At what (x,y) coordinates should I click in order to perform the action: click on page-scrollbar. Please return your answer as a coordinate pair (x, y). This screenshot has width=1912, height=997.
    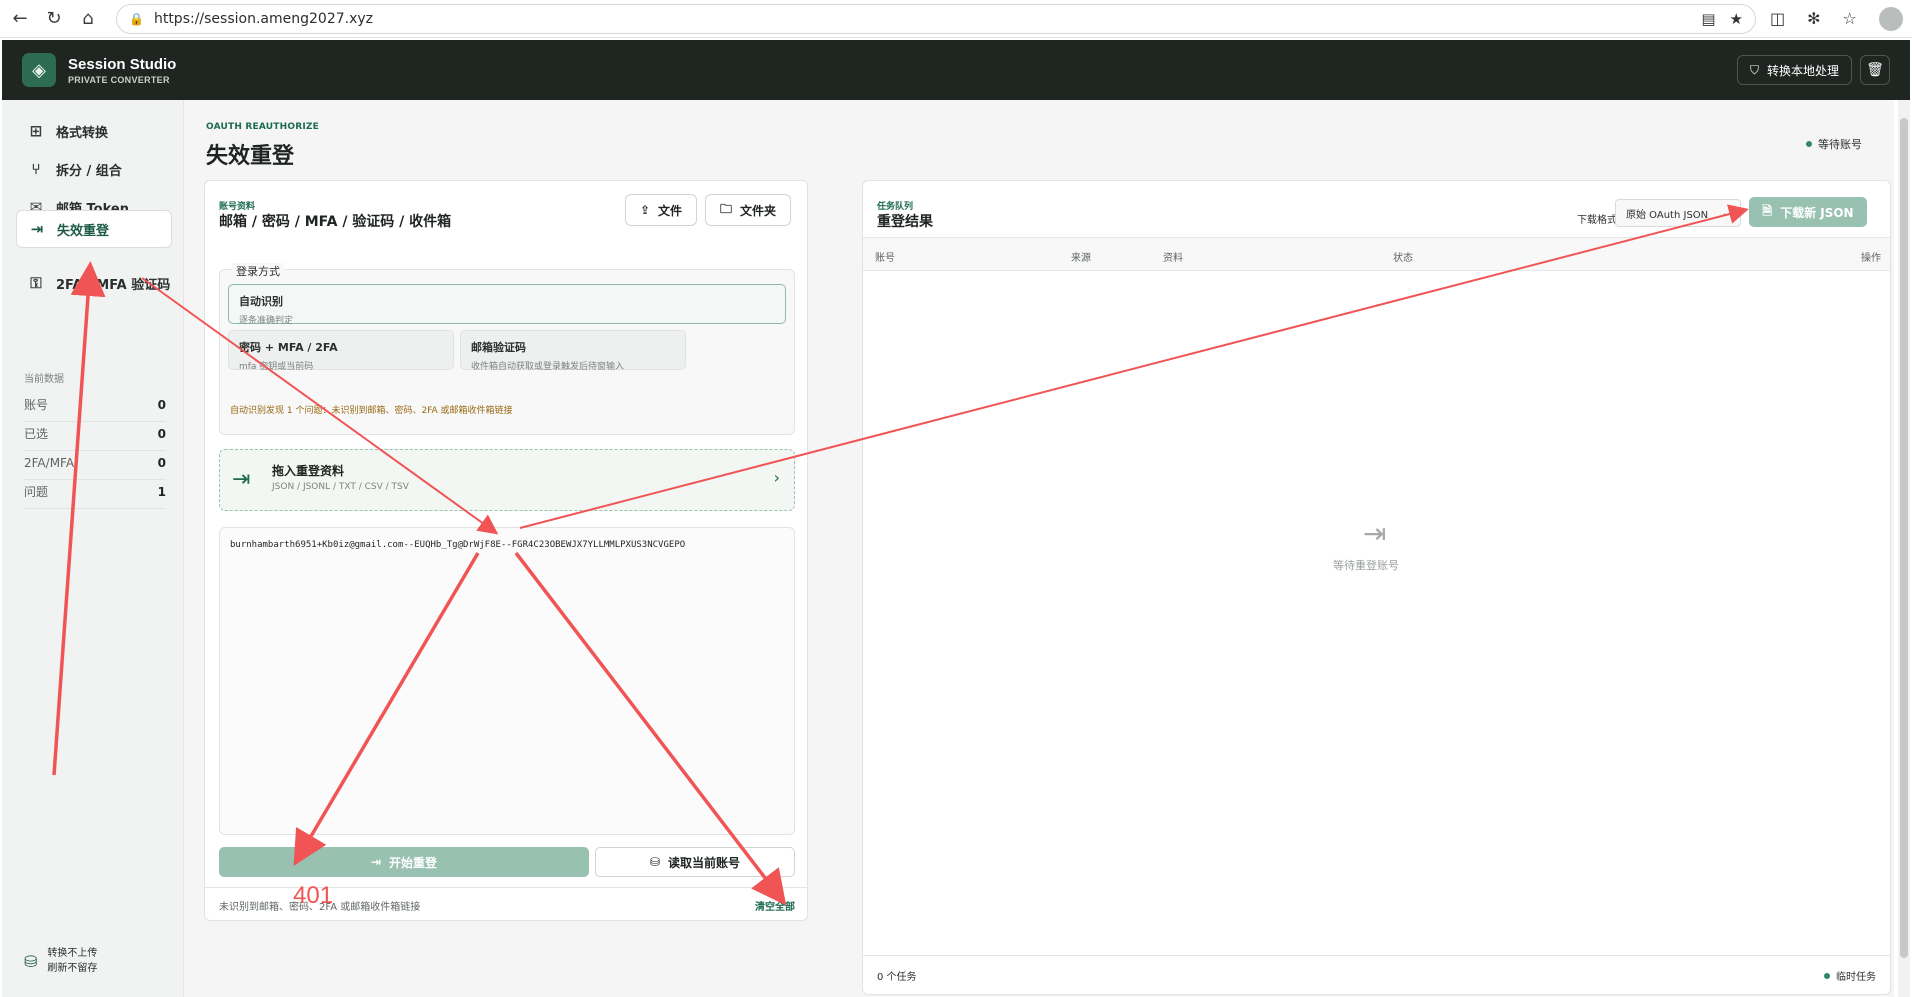
    Looking at the image, I should click on (1904, 548).